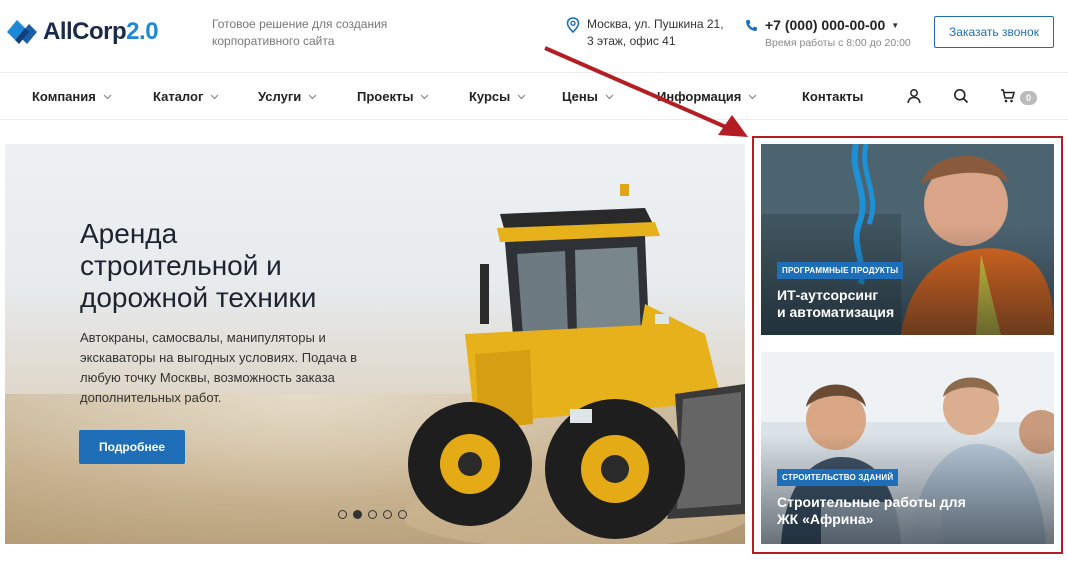 Image resolution: width=1068 pixels, height=561 pixels. I want to click on cart-count-badge: 0, so click(1028, 98).